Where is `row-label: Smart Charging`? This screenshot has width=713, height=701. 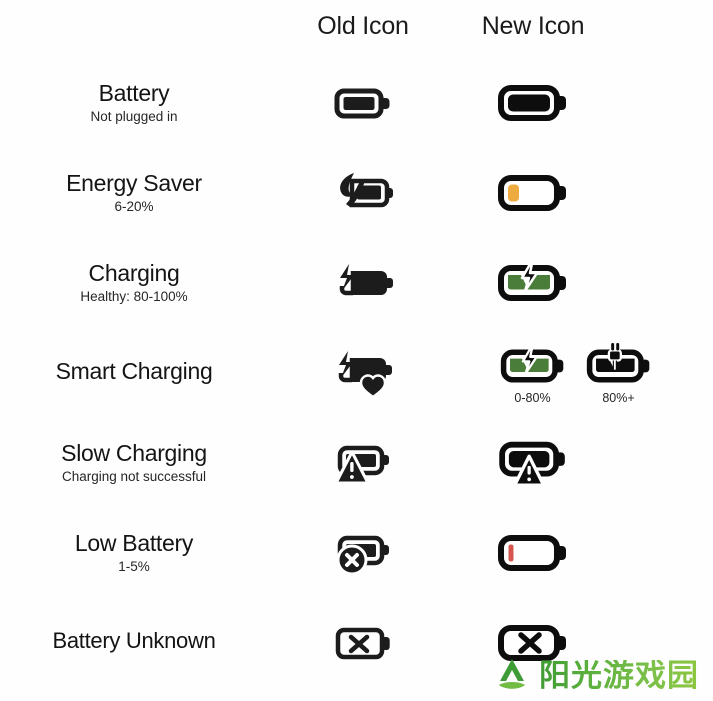 row-label: Smart Charging is located at coordinates (134, 370).